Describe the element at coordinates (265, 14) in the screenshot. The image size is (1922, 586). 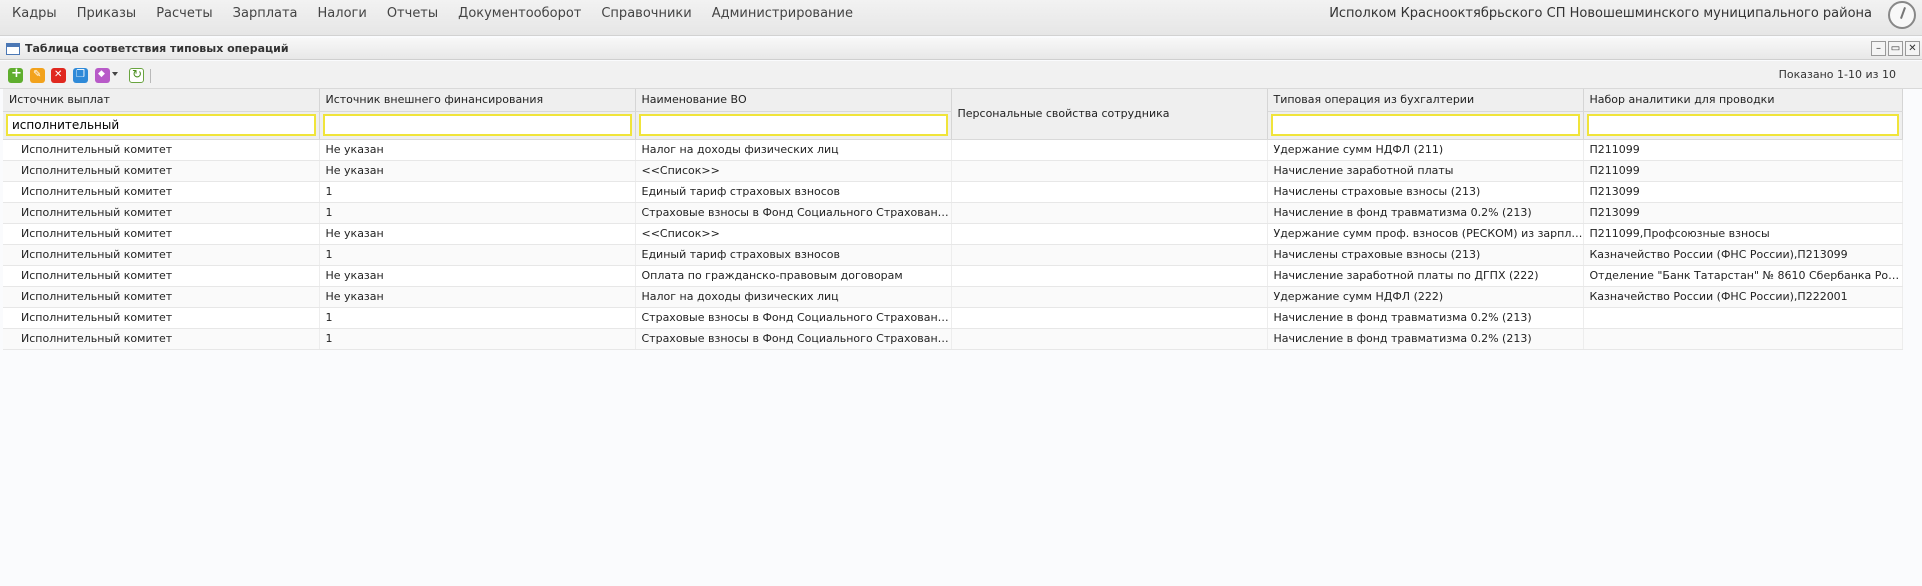
I see `menu-item-zarplata: Зарплата` at that location.